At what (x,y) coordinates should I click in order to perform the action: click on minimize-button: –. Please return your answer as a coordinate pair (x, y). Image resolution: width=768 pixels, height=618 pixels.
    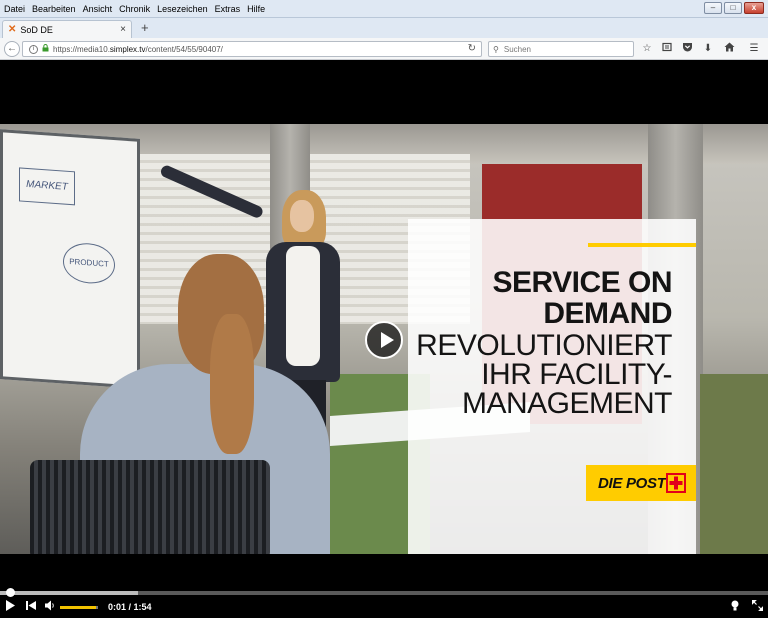
    Looking at the image, I should click on (713, 8).